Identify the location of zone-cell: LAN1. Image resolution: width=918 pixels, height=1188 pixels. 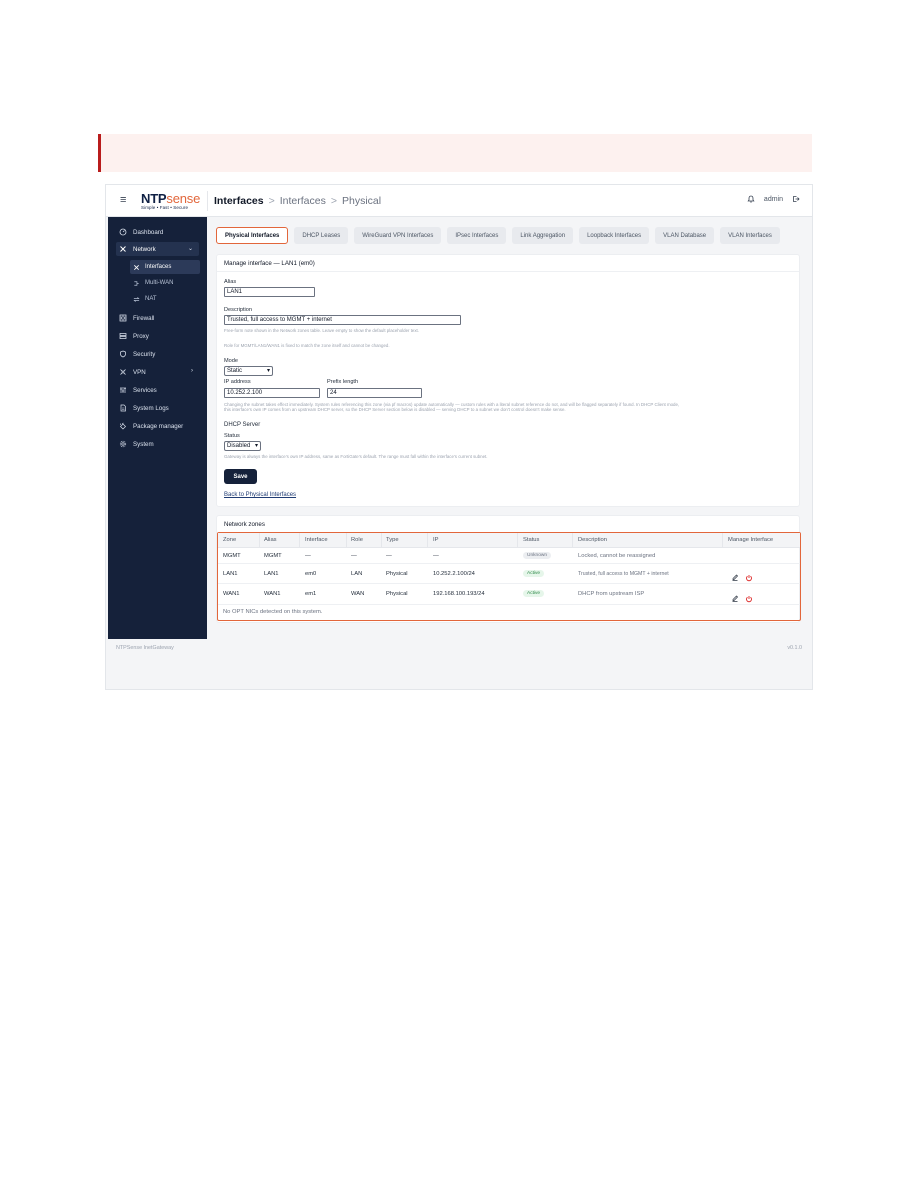
(230, 574).